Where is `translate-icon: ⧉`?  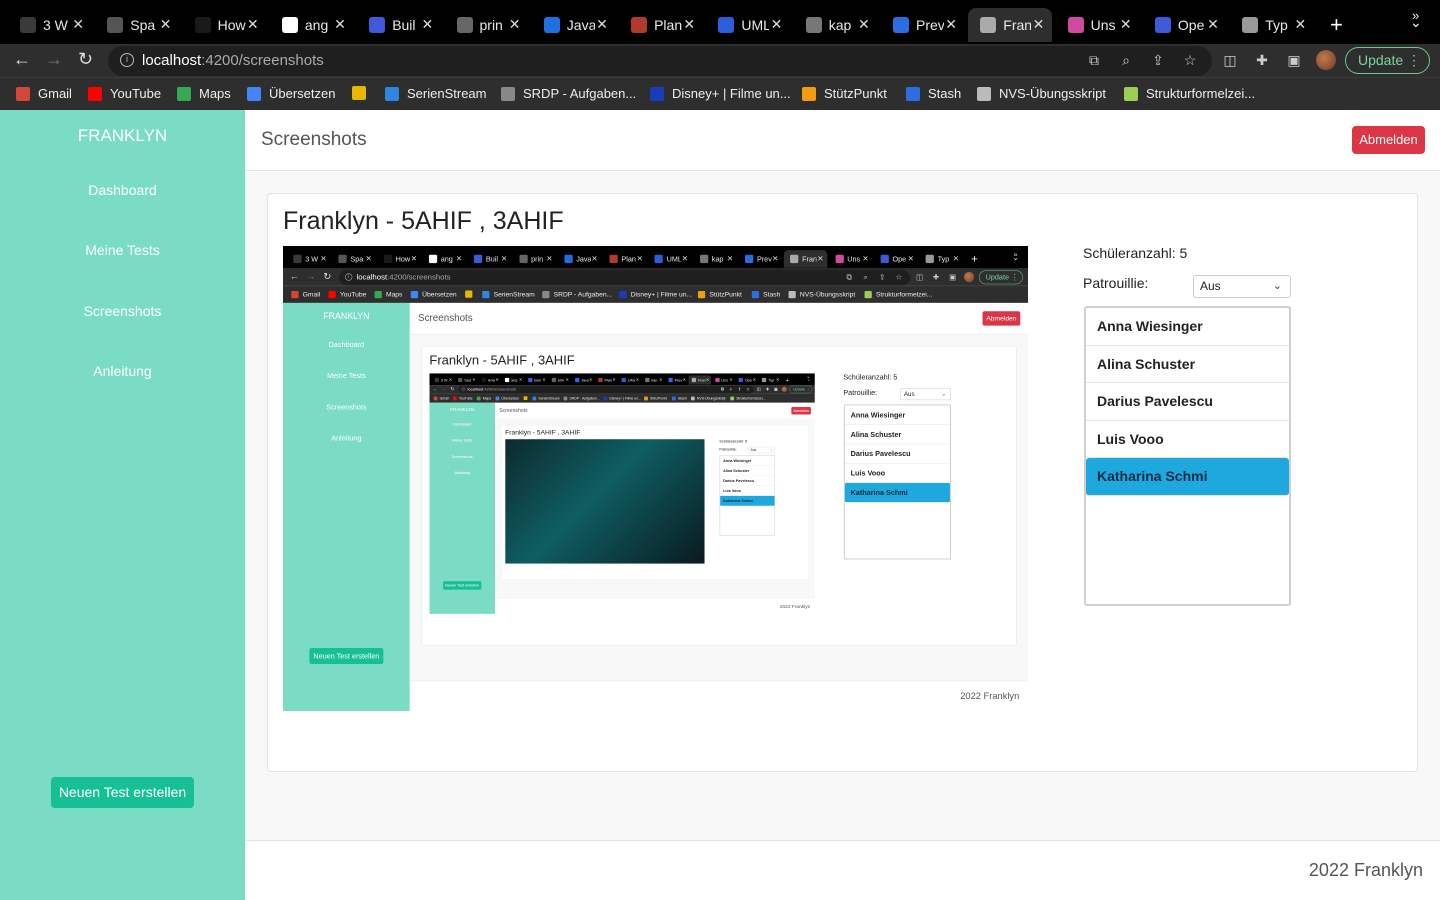
translate-icon: ⧉ is located at coordinates (1094, 60).